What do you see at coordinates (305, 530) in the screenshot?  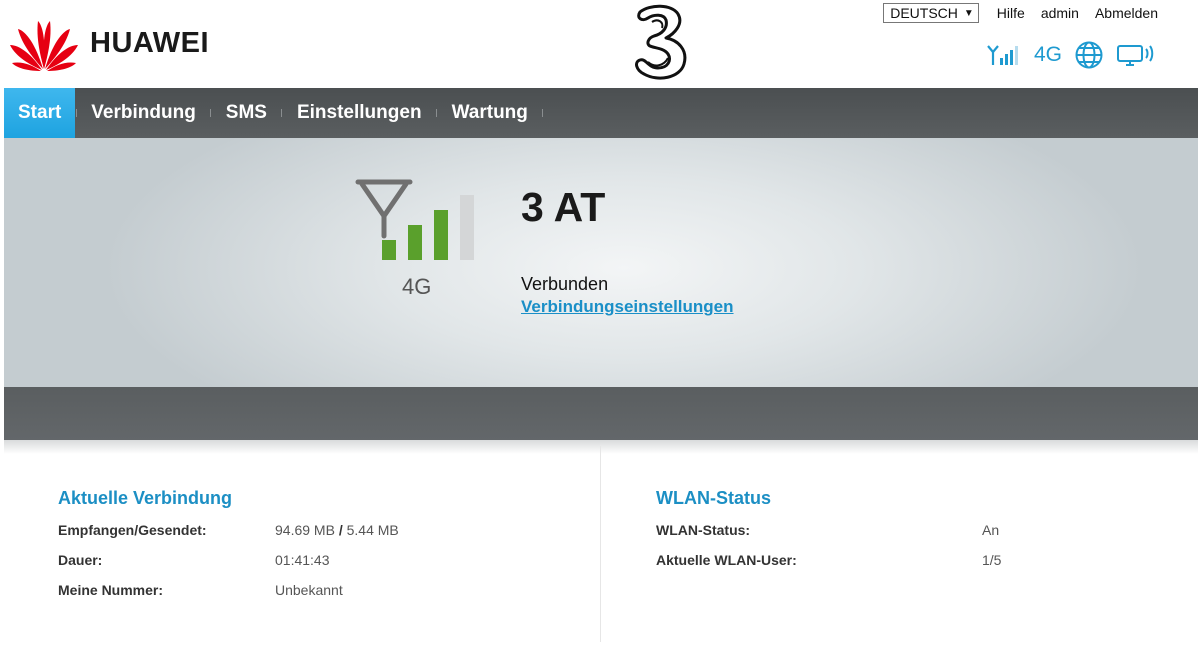 I see `received-value: 94.69 MB` at bounding box center [305, 530].